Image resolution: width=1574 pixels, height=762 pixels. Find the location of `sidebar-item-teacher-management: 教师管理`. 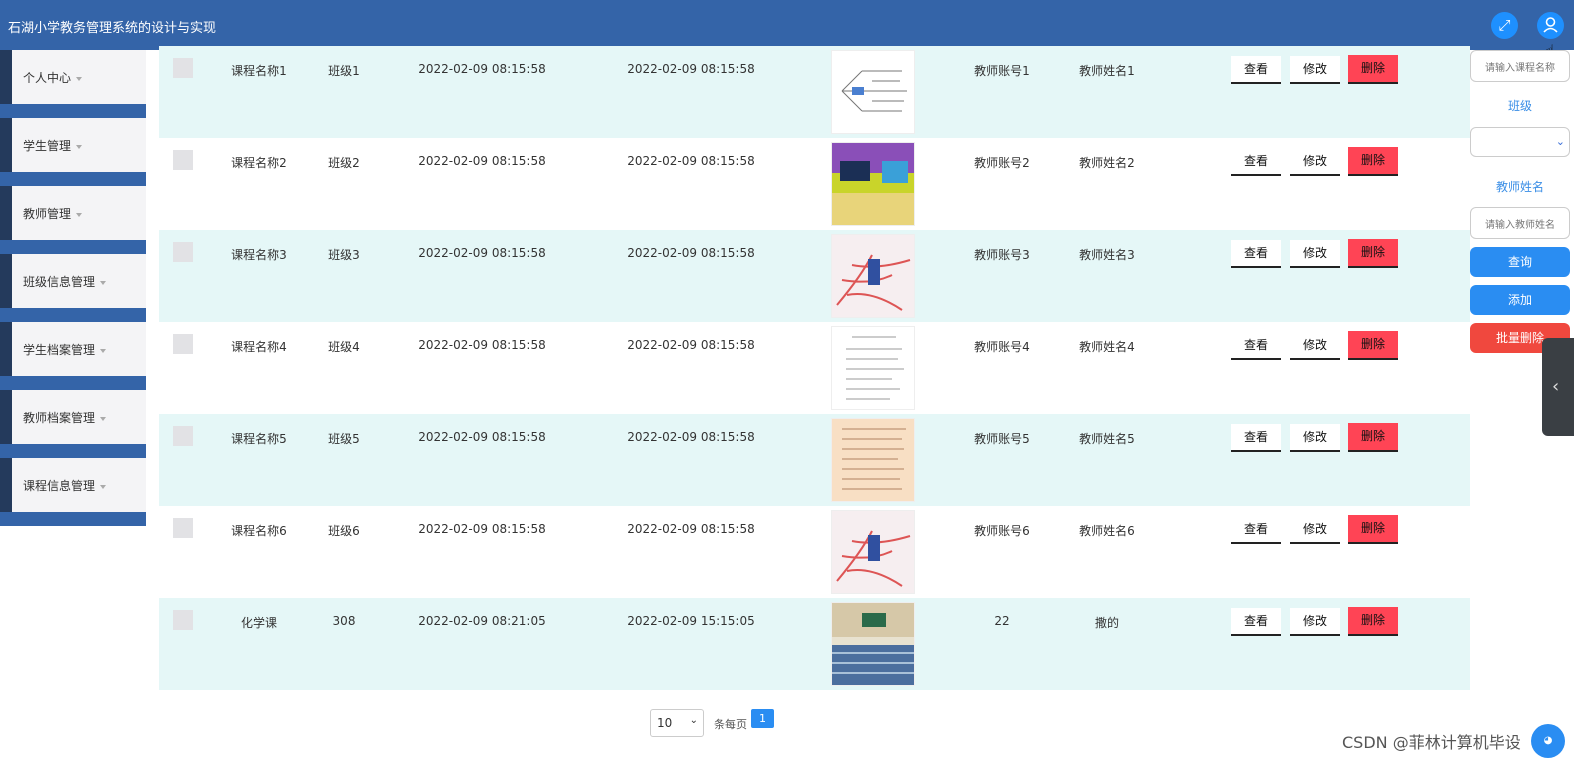

sidebar-item-teacher-management: 教师管理 is located at coordinates (73, 220).